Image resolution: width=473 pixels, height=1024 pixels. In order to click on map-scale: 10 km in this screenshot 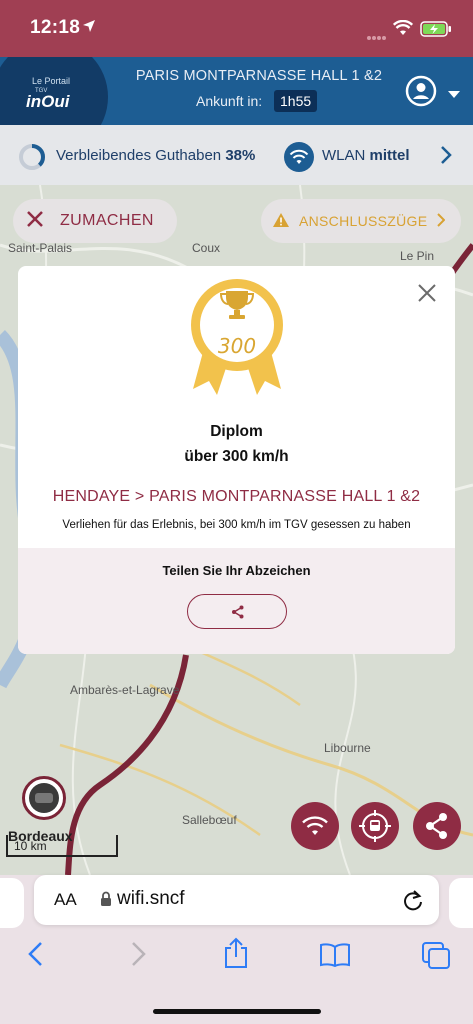, I will do `click(62, 846)`.